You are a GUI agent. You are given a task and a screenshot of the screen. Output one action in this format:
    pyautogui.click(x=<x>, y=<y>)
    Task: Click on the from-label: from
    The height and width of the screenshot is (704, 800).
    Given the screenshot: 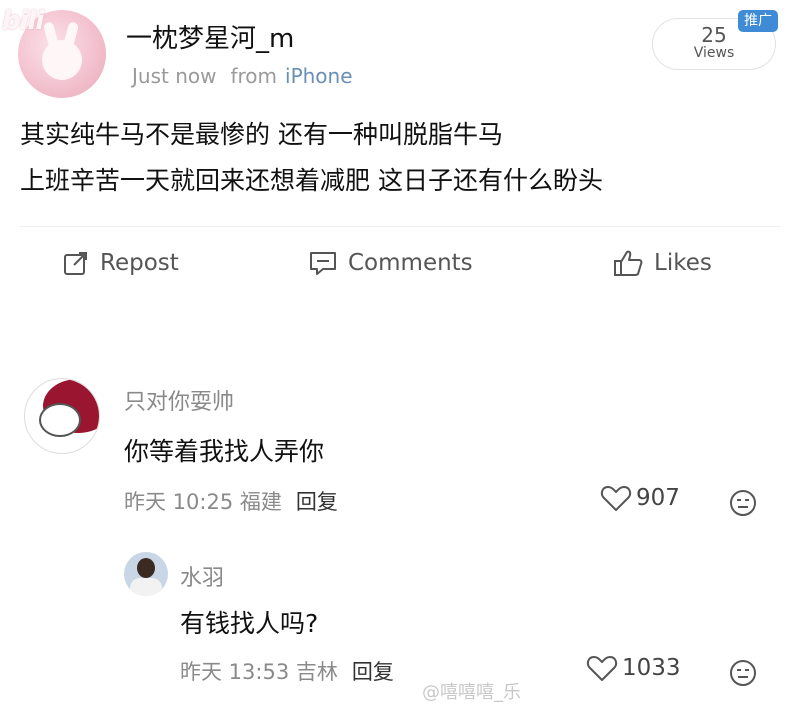 What is the action you would take?
    pyautogui.click(x=254, y=76)
    